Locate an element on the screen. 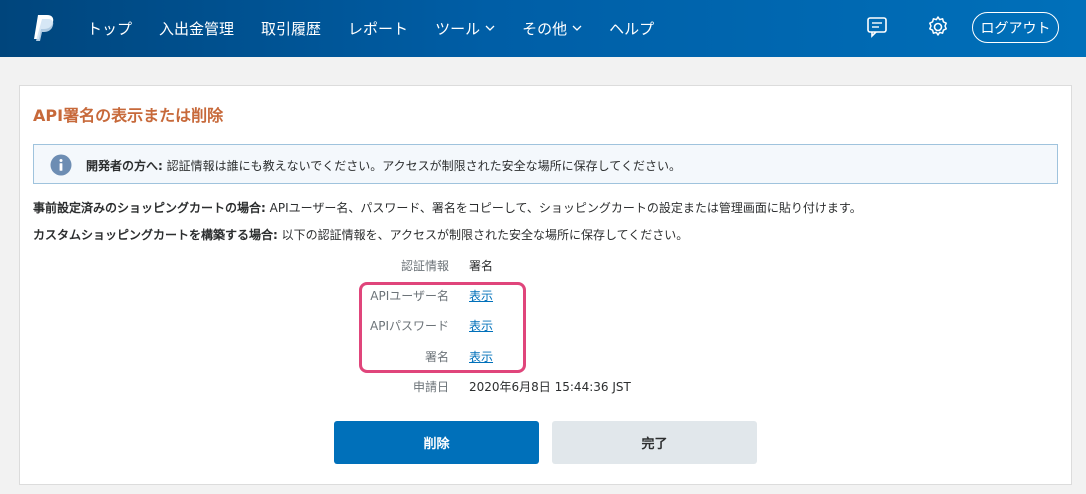 The height and width of the screenshot is (494, 1086). done-button: 完了 is located at coordinates (654, 442).